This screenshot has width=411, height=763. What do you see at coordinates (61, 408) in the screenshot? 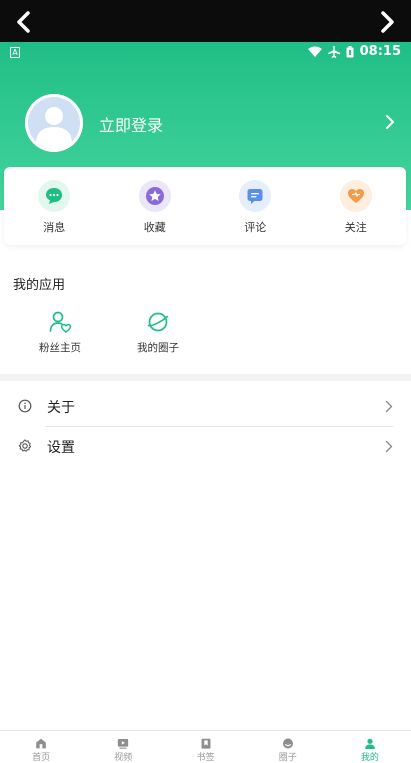
I see `menu-item-label: 关于` at bounding box center [61, 408].